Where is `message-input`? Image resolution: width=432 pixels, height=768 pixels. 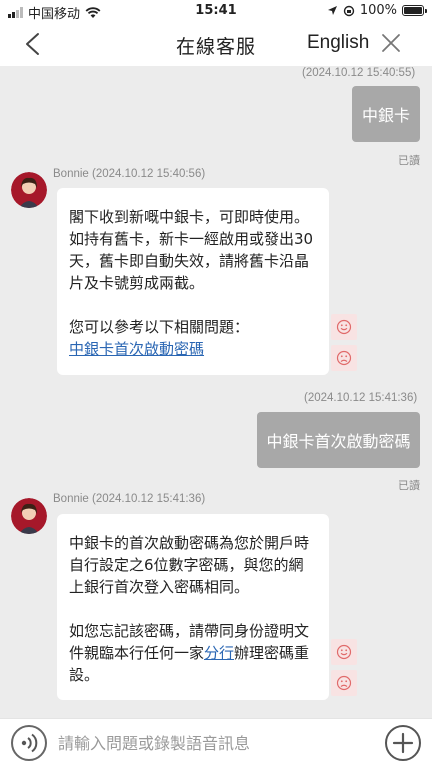 message-input is located at coordinates (213, 743).